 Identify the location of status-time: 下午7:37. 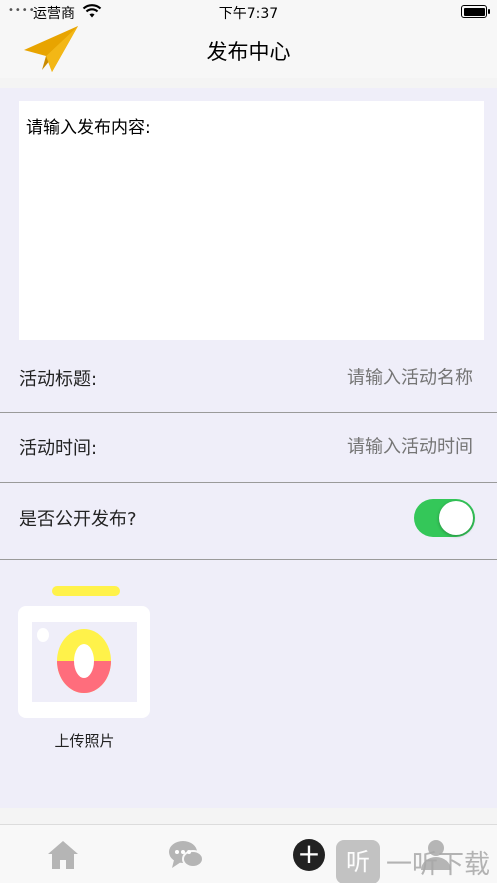
(248, 14).